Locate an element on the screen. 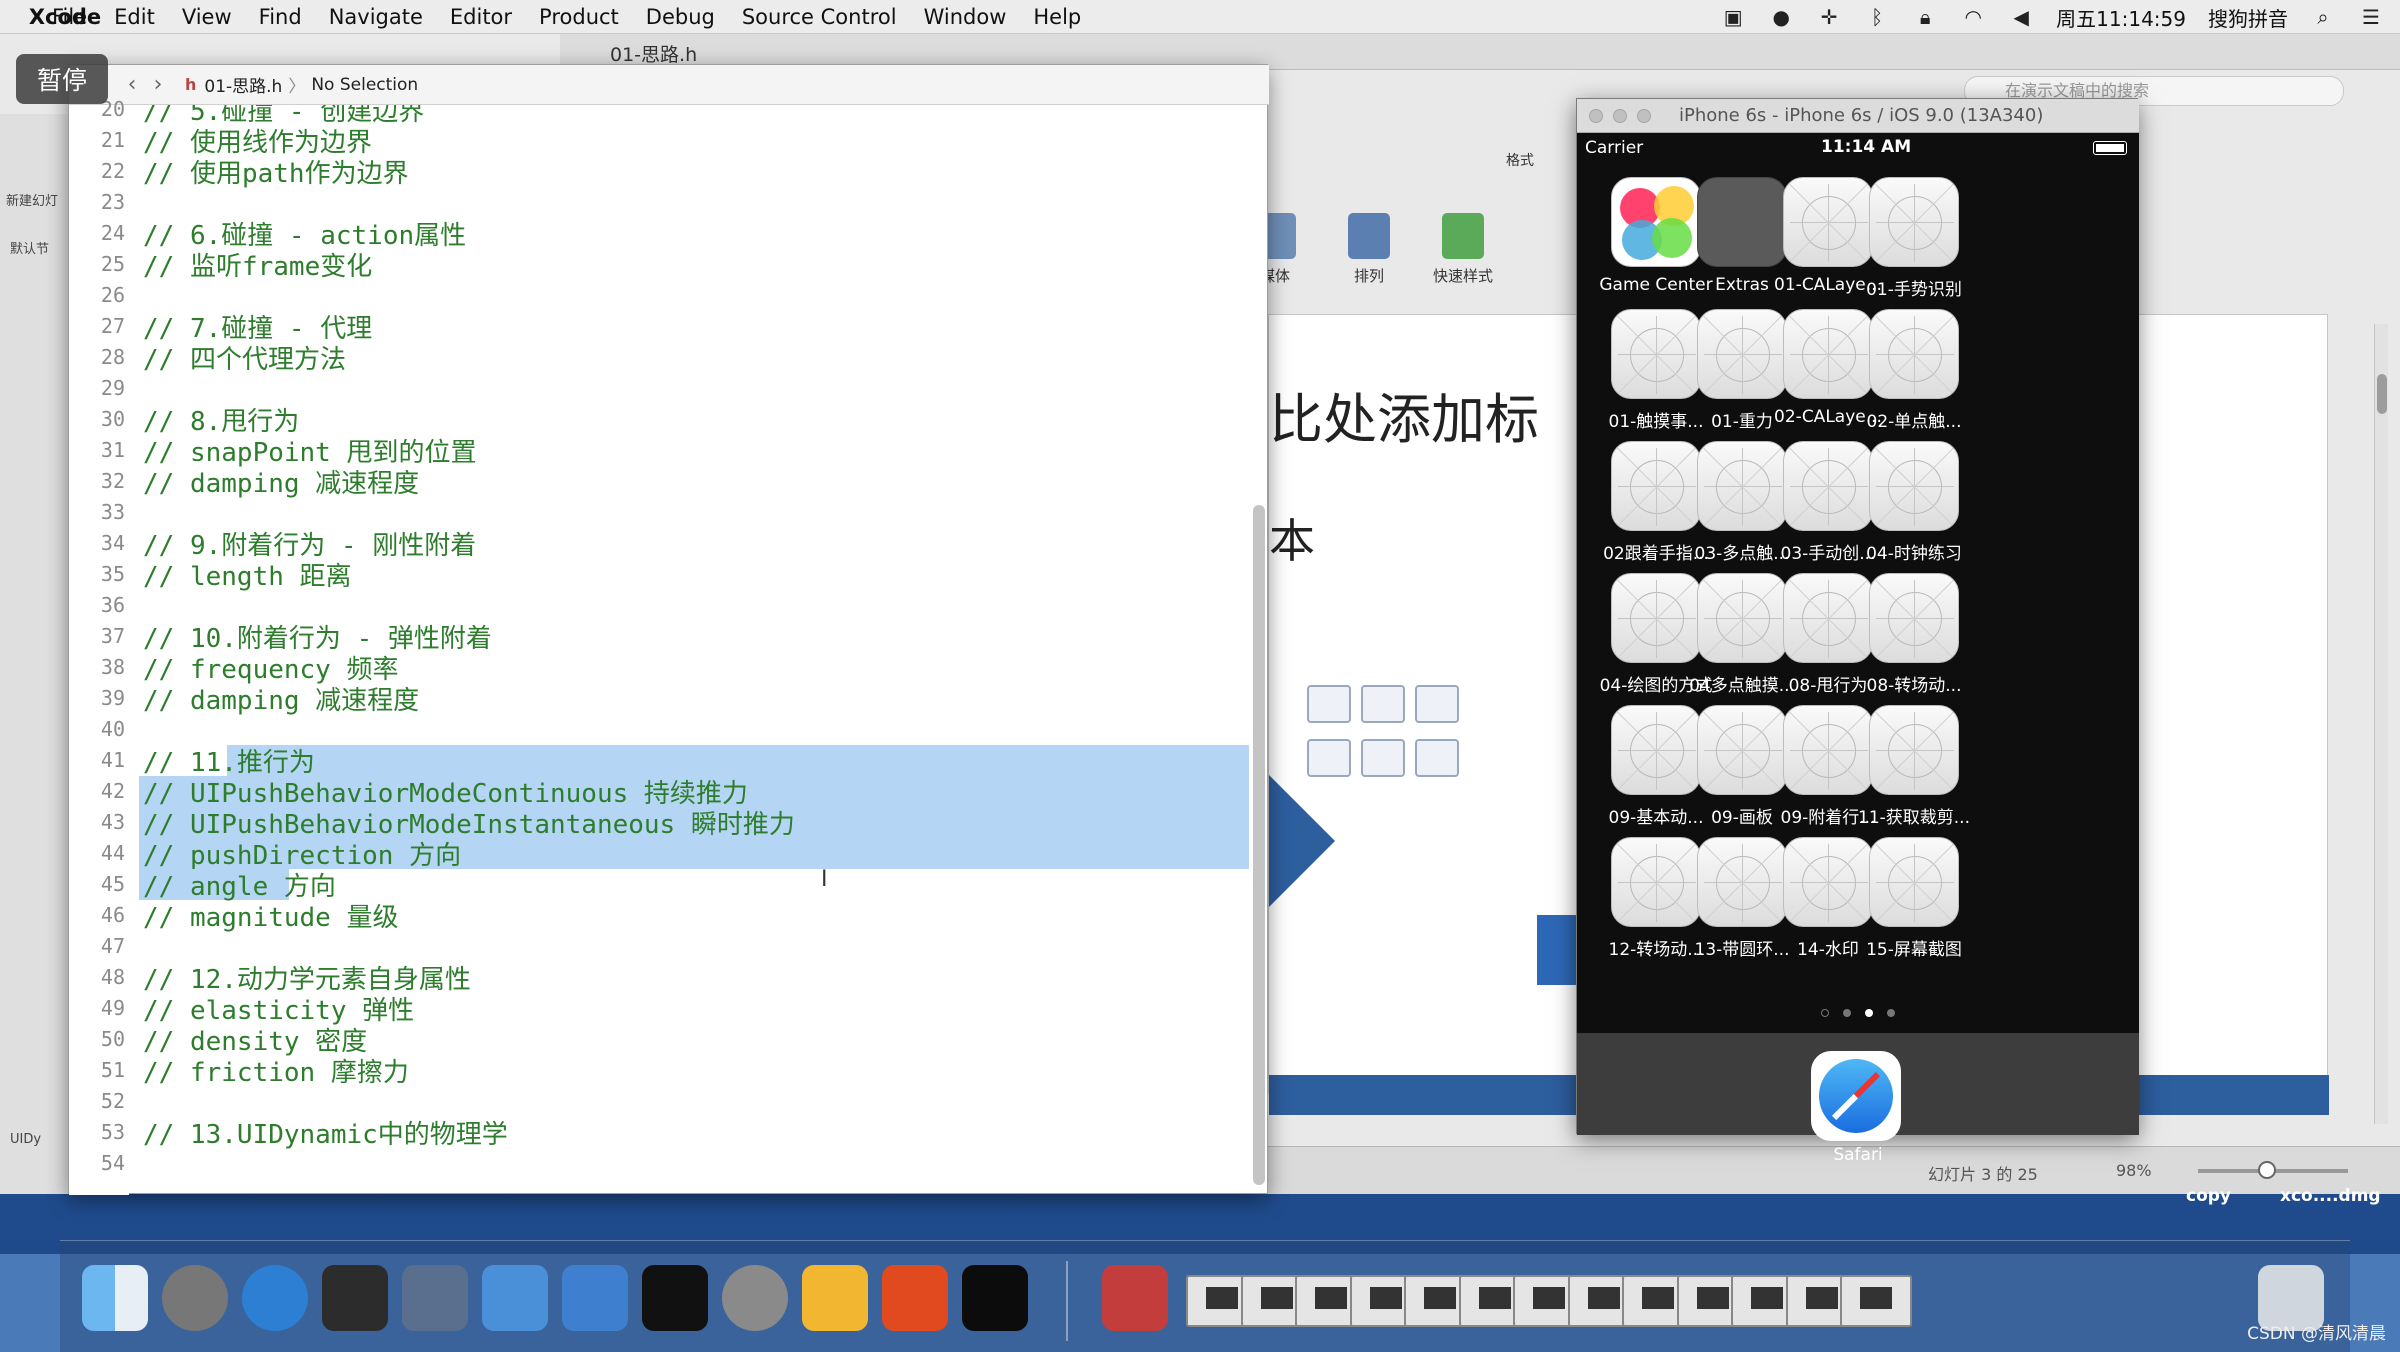  console-icon is located at coordinates (995, 1298).